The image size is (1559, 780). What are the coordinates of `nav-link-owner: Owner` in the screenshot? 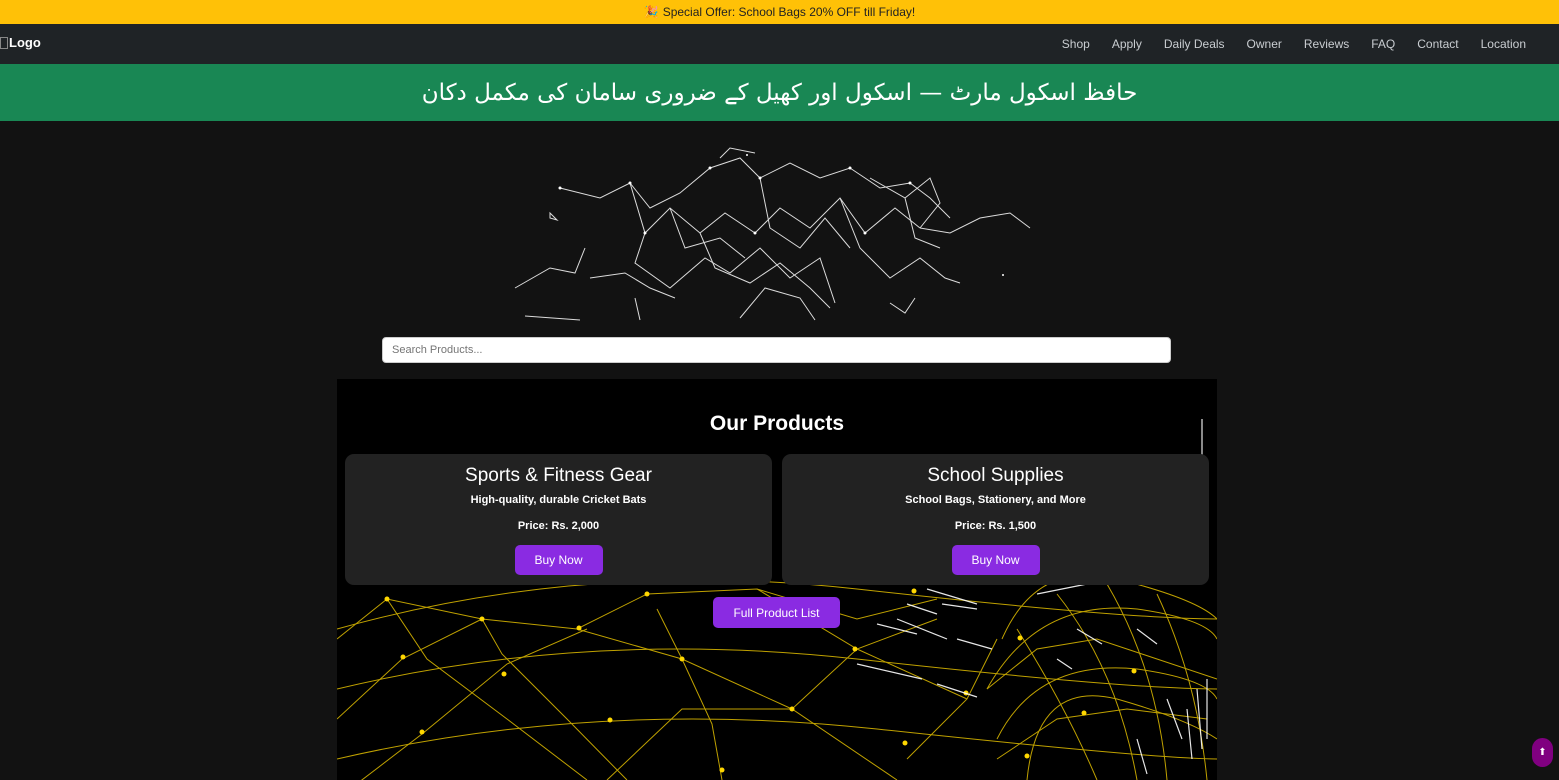 It's located at (1264, 44).